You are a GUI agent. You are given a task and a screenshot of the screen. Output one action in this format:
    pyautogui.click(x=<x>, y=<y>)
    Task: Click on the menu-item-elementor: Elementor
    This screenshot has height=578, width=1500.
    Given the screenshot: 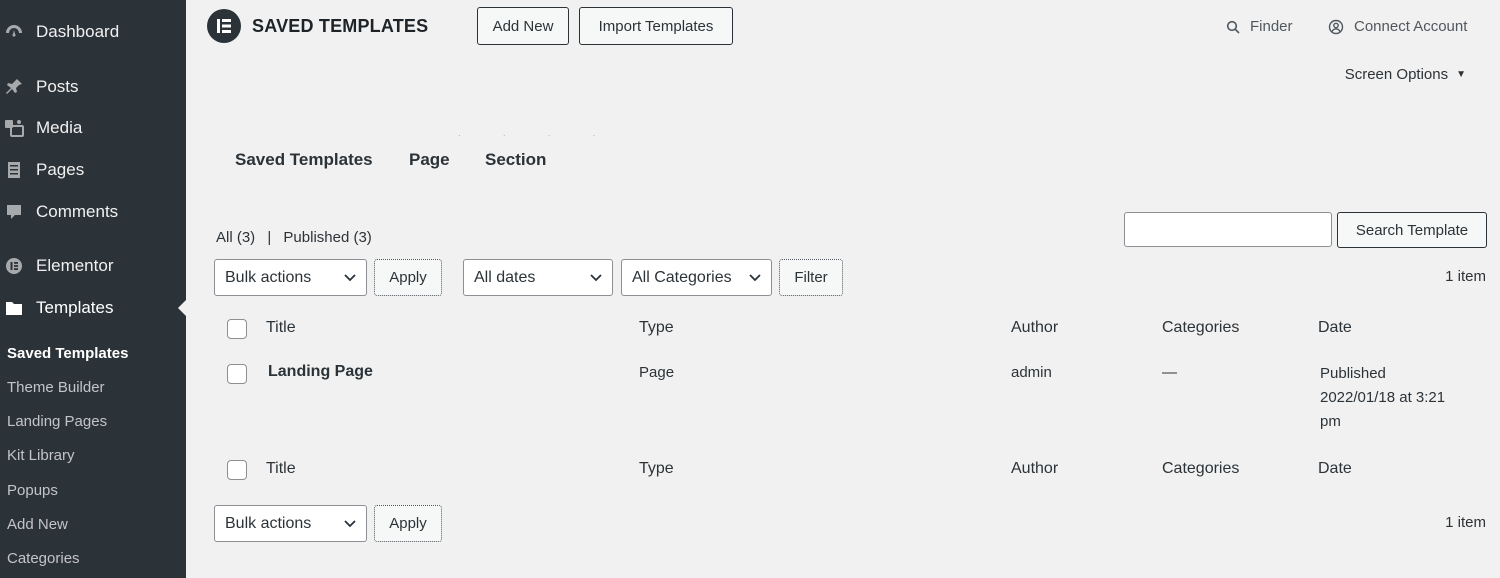 What is the action you would take?
    pyautogui.click(x=93, y=266)
    